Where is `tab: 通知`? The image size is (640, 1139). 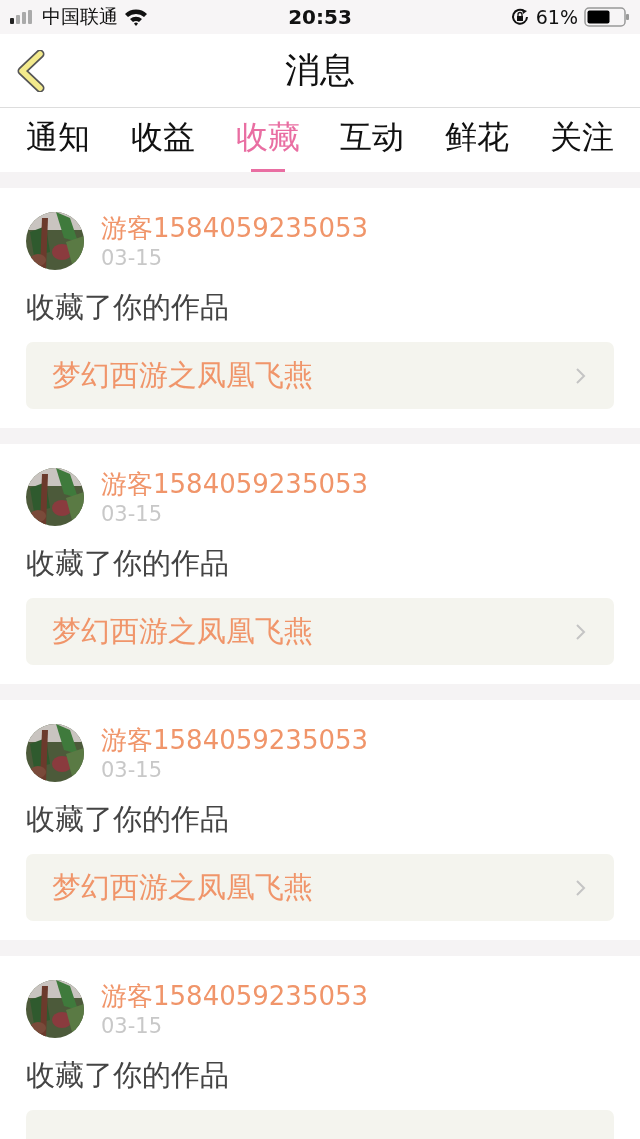 tab: 通知 is located at coordinates (58, 140).